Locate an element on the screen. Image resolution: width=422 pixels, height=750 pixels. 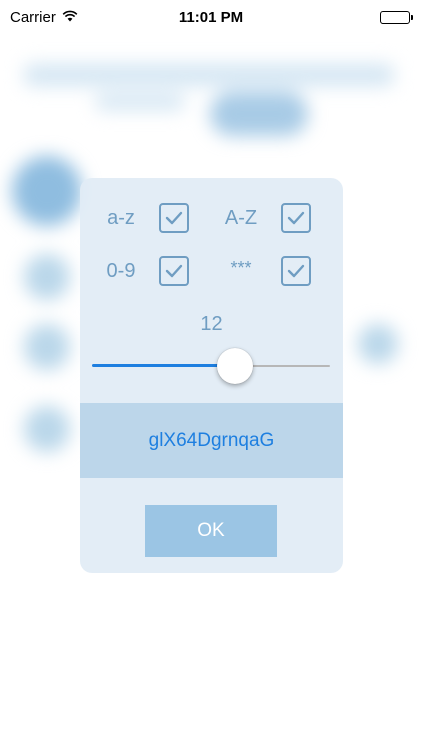
password-display: glX64DgrnqaG is located at coordinates (211, 440).